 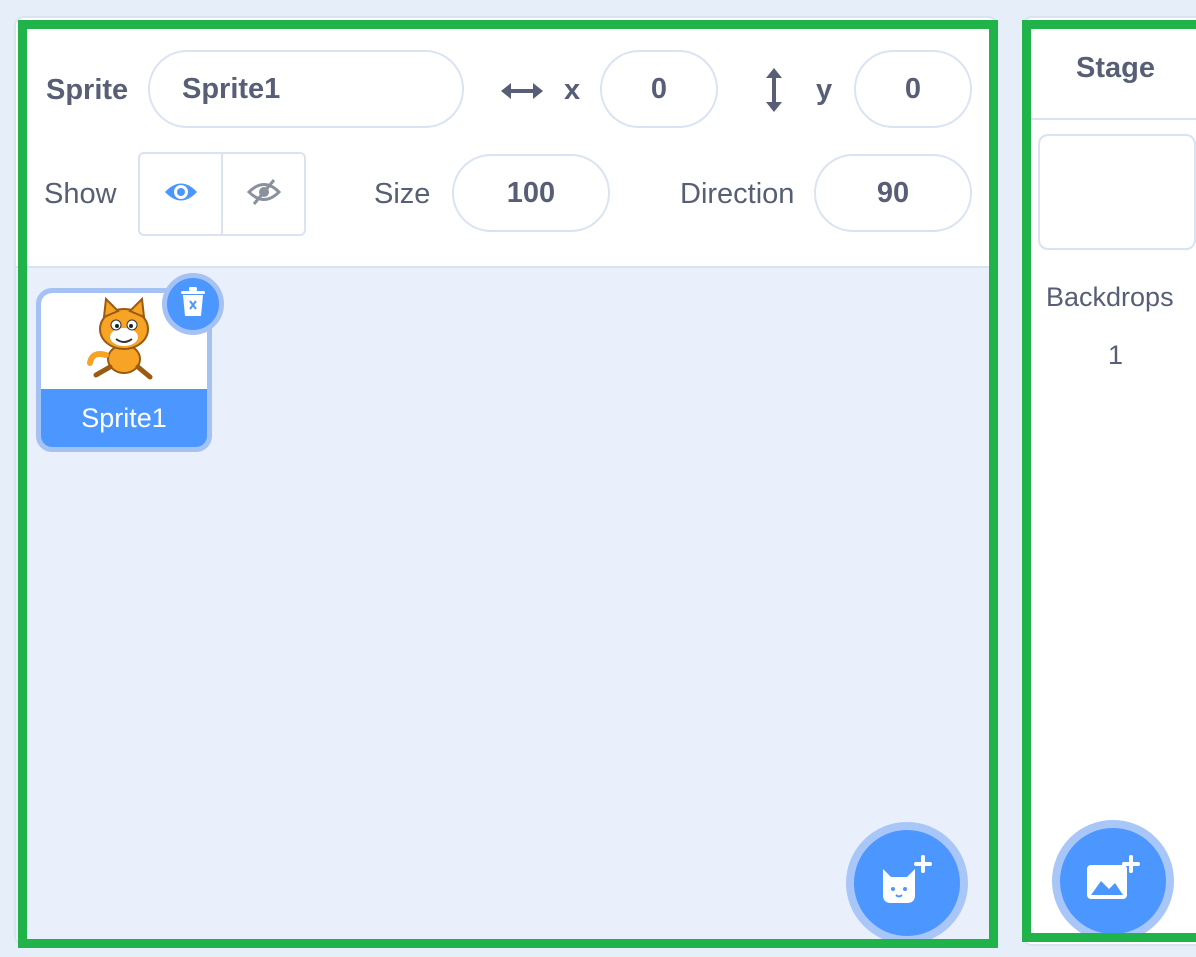 What do you see at coordinates (913, 89) in the screenshot?
I see `y-input: 0` at bounding box center [913, 89].